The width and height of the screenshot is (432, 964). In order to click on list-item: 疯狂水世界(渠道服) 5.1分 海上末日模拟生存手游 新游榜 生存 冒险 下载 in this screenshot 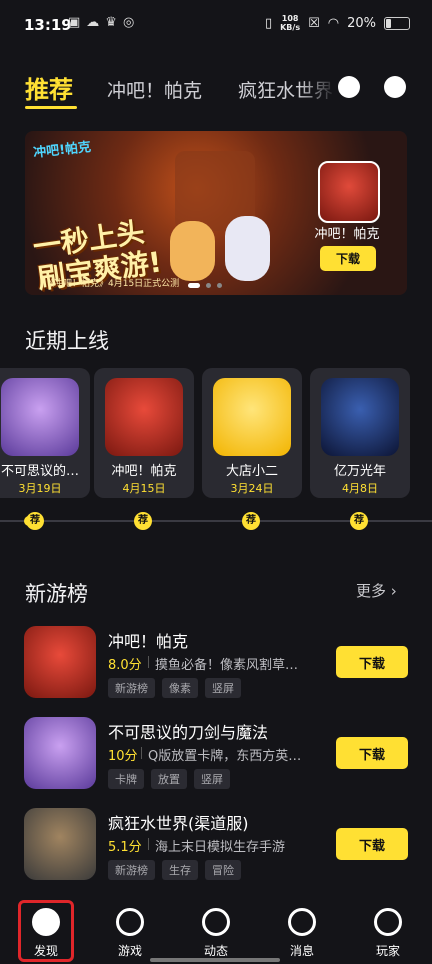, I will do `click(216, 848)`.